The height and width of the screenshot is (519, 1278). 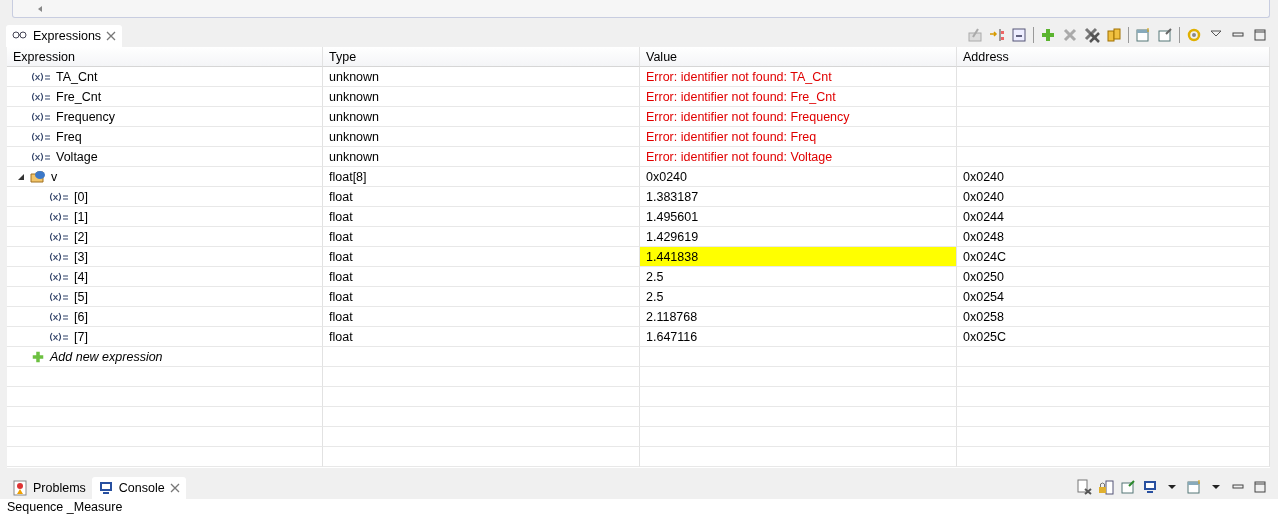 I want to click on horizontal-scrollbar, so click(x=641, y=9).